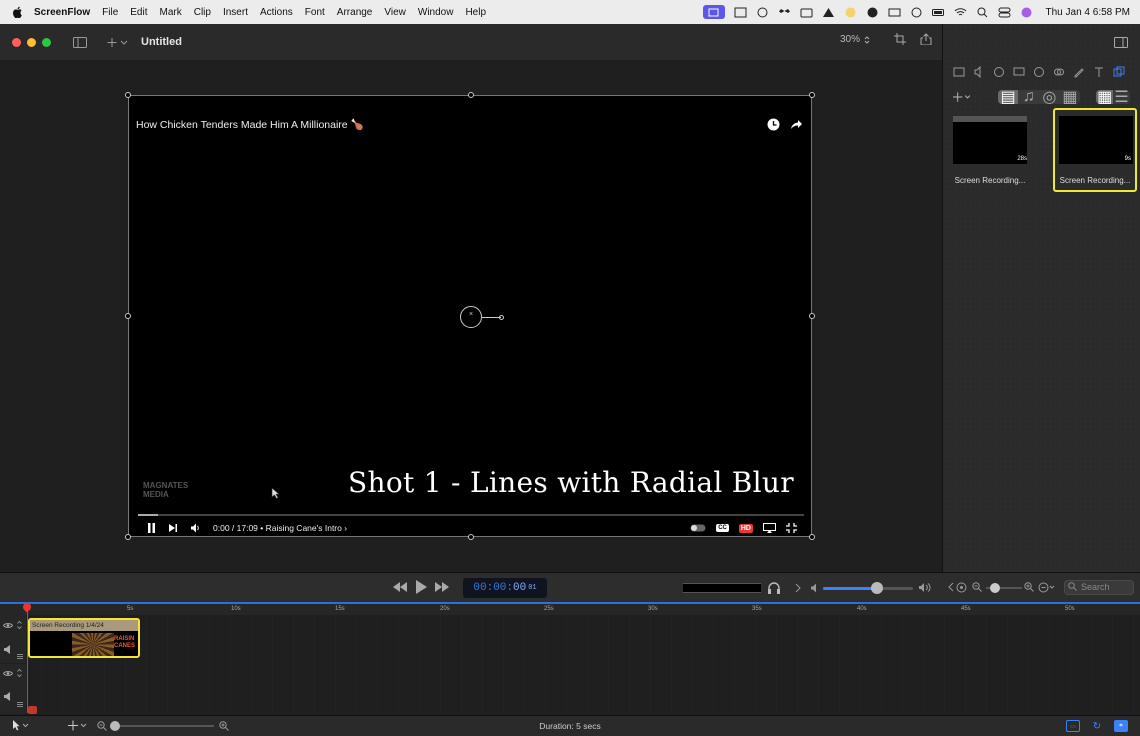 This screenshot has height=736, width=1140. Describe the element at coordinates (995, 588) in the screenshot. I see `thumbnail-size-knob` at that location.